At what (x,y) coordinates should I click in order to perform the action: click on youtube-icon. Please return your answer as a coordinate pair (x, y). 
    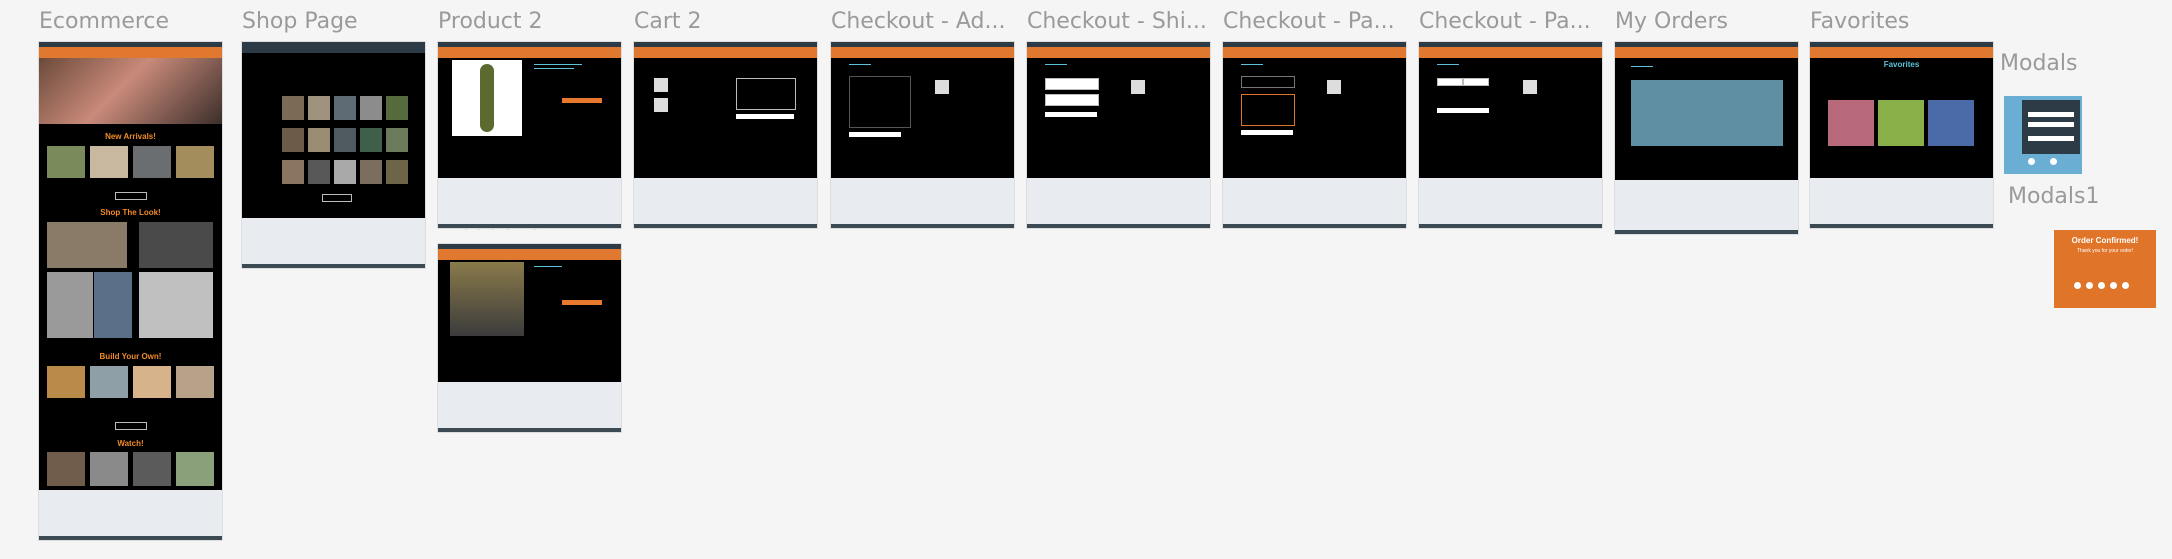
    Looking at the image, I should click on (2113, 285).